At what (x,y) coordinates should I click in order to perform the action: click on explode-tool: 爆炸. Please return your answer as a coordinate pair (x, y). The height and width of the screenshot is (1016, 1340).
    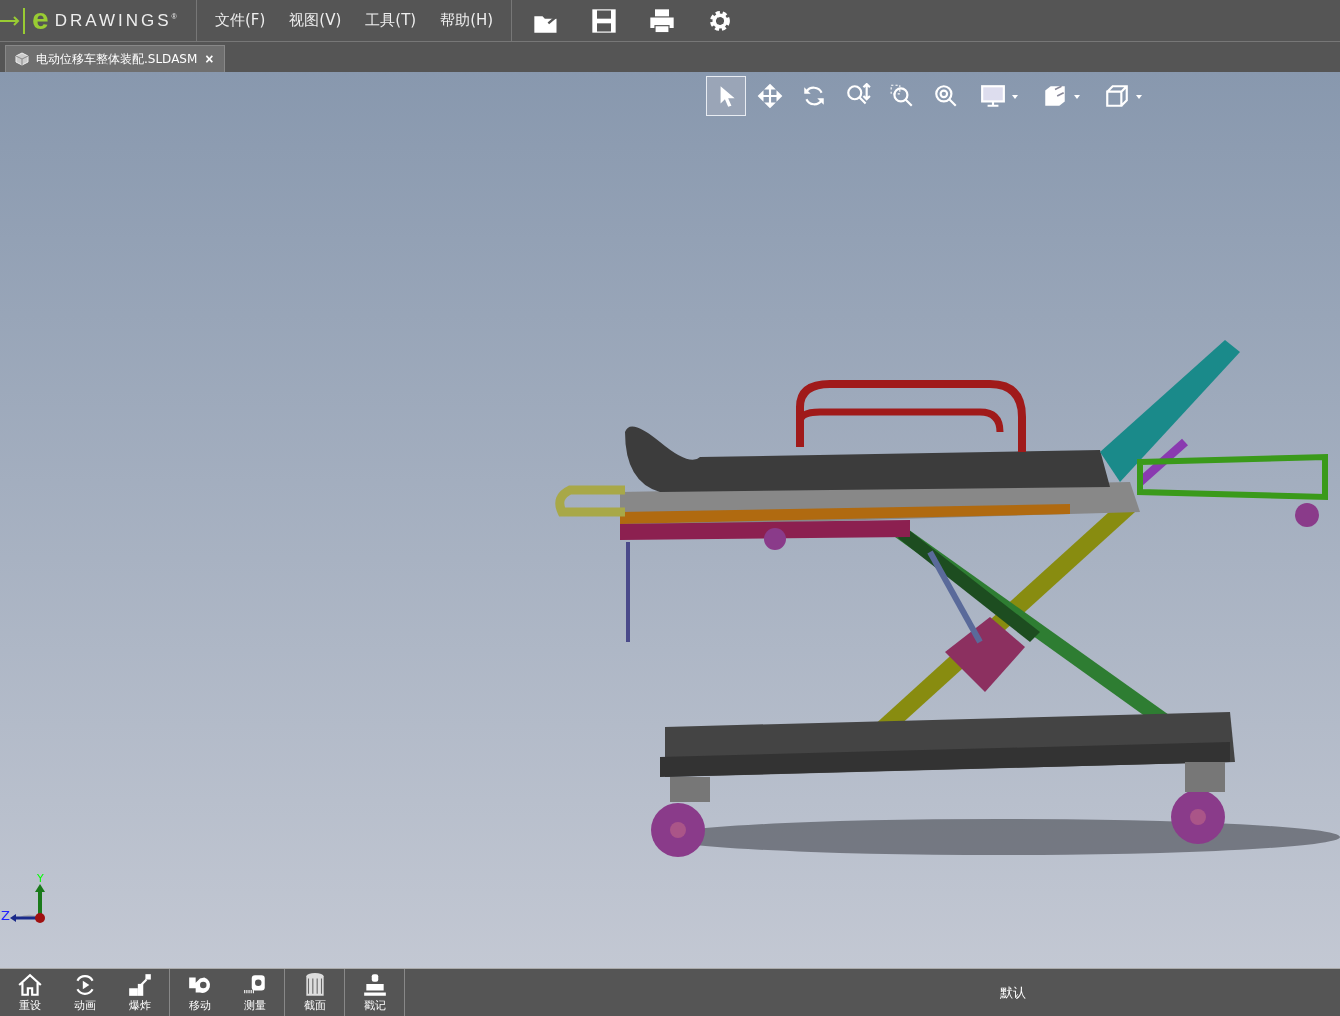
    Looking at the image, I should click on (139, 992).